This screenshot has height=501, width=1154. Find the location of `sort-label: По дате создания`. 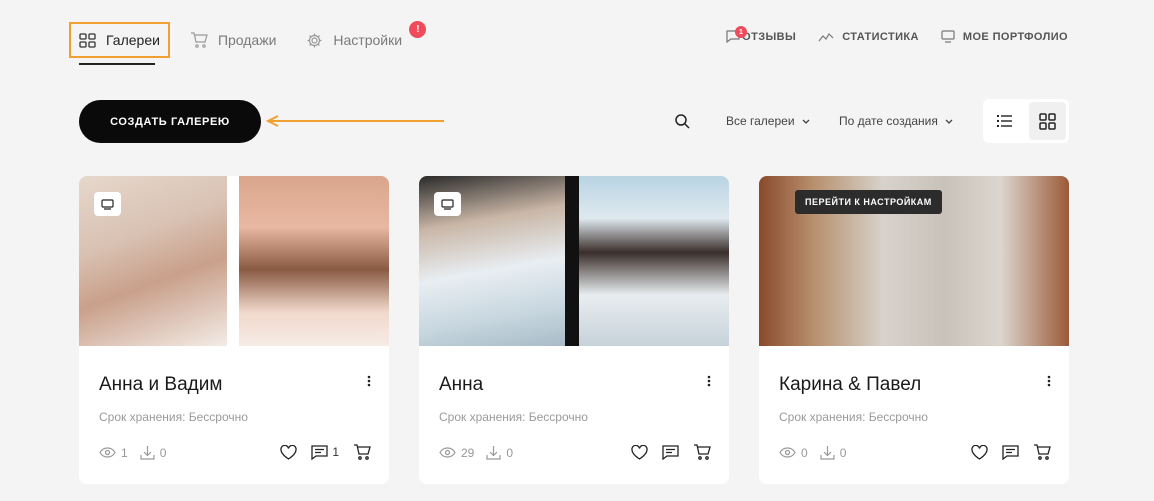

sort-label: По дате создания is located at coordinates (888, 121).